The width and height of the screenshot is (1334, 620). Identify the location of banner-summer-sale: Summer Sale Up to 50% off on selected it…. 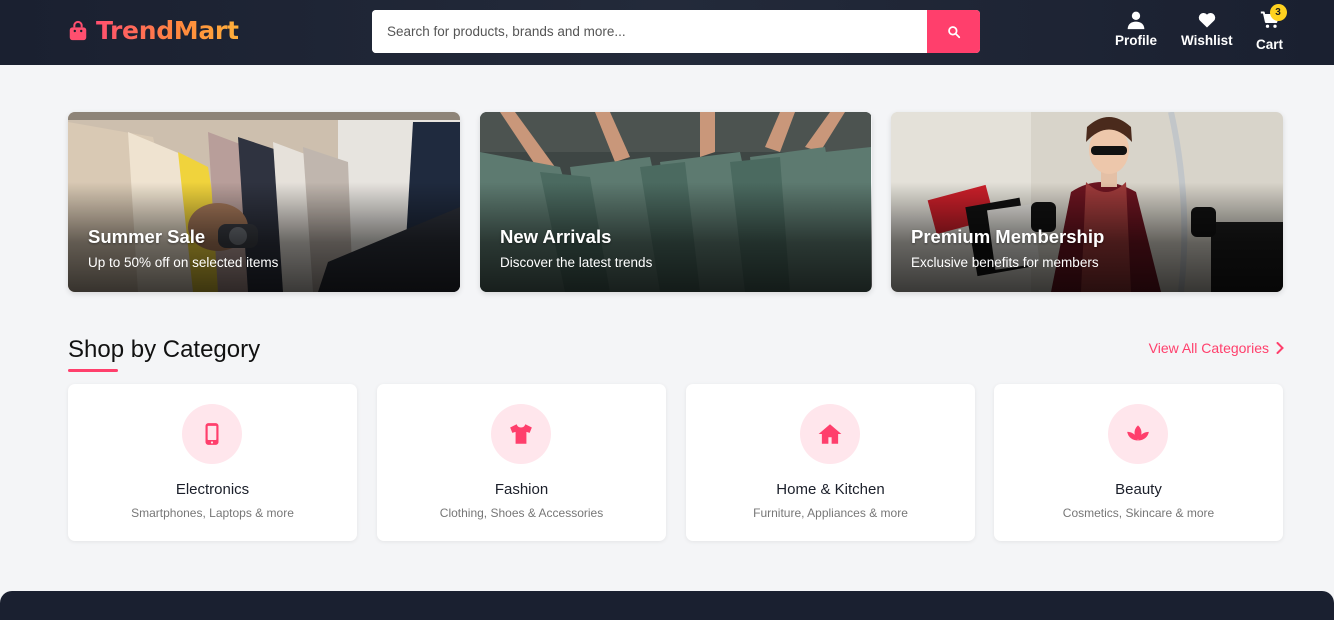
(264, 202).